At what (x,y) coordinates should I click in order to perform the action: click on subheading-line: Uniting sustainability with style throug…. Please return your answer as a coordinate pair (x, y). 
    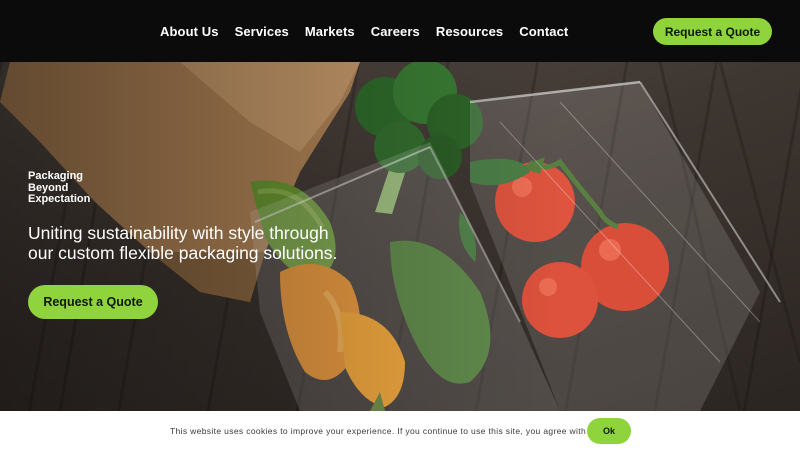
    Looking at the image, I should click on (178, 233).